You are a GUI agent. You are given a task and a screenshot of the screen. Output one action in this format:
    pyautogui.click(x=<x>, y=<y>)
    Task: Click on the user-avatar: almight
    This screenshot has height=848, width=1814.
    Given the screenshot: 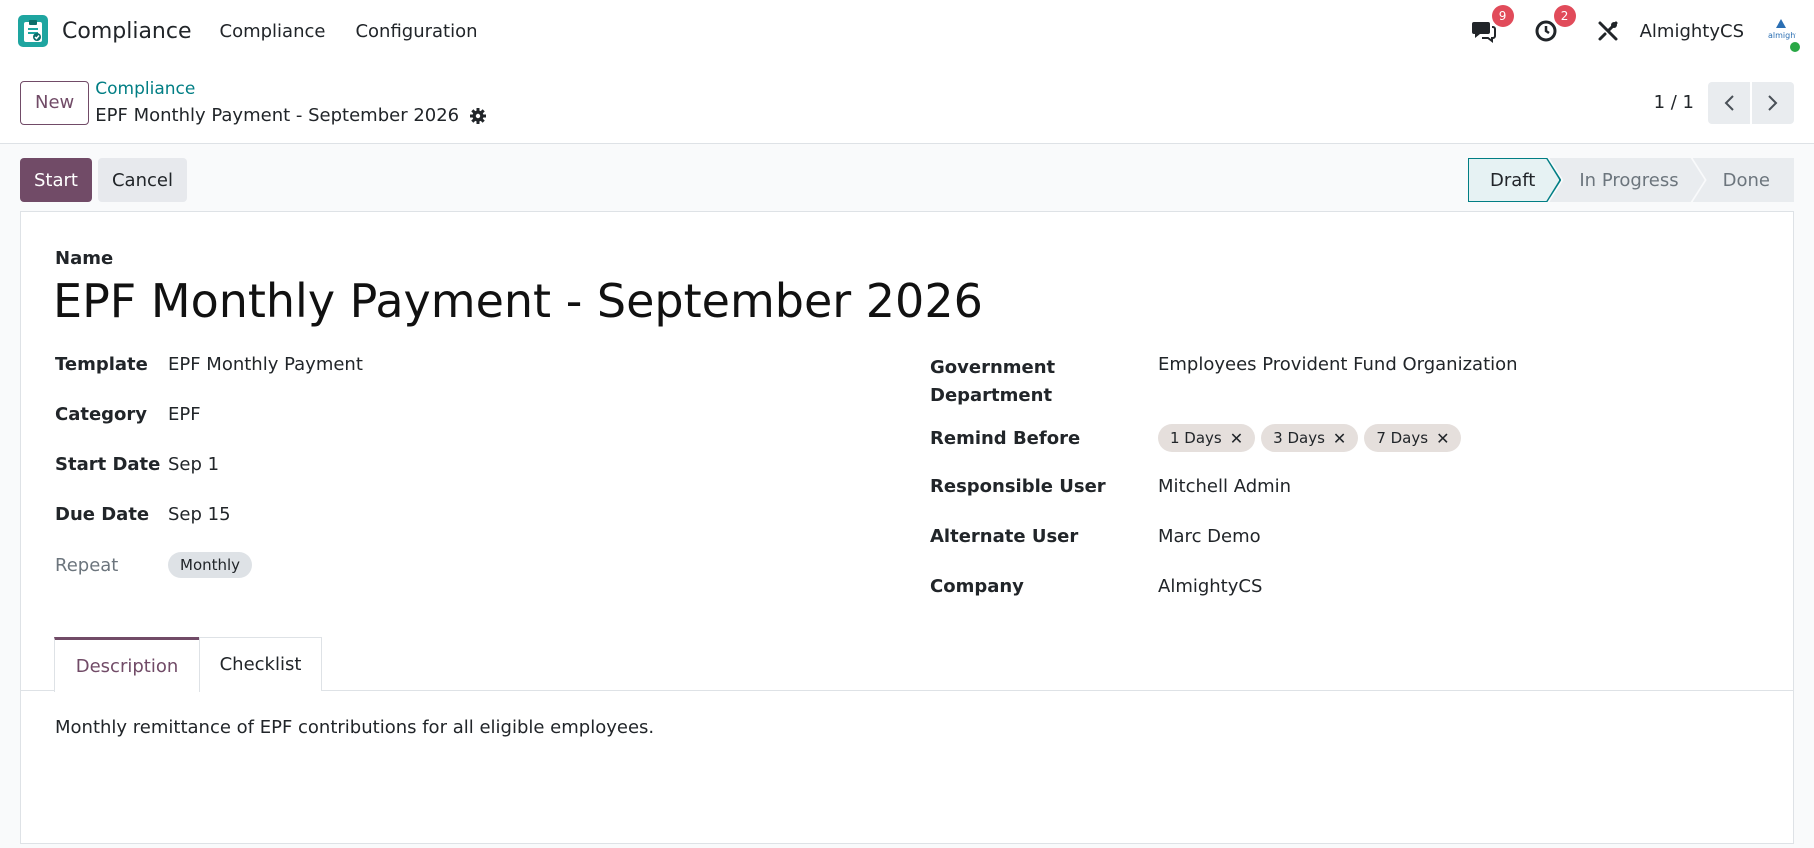 What is the action you would take?
    pyautogui.click(x=1784, y=35)
    